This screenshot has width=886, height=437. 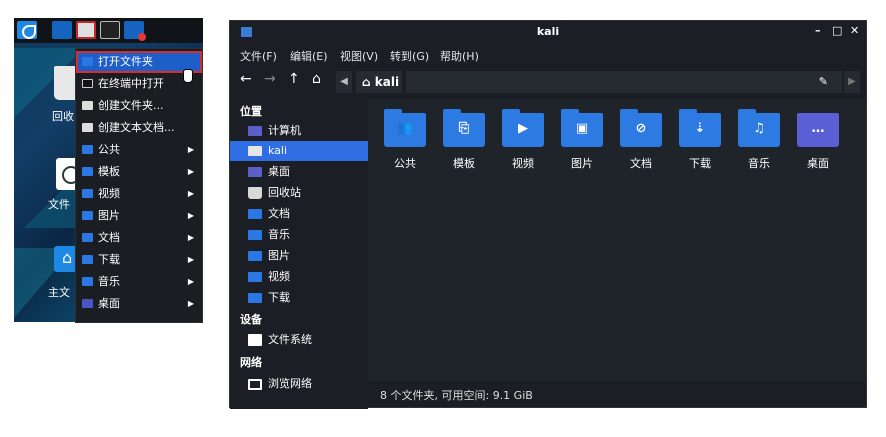 What do you see at coordinates (523, 128) in the screenshot?
I see `videos-folder-icon: ▶` at bounding box center [523, 128].